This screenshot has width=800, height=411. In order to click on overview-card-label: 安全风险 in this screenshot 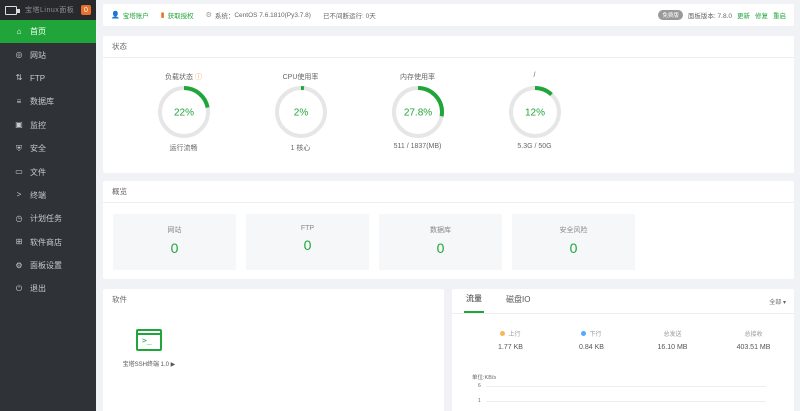, I will do `click(573, 230)`.